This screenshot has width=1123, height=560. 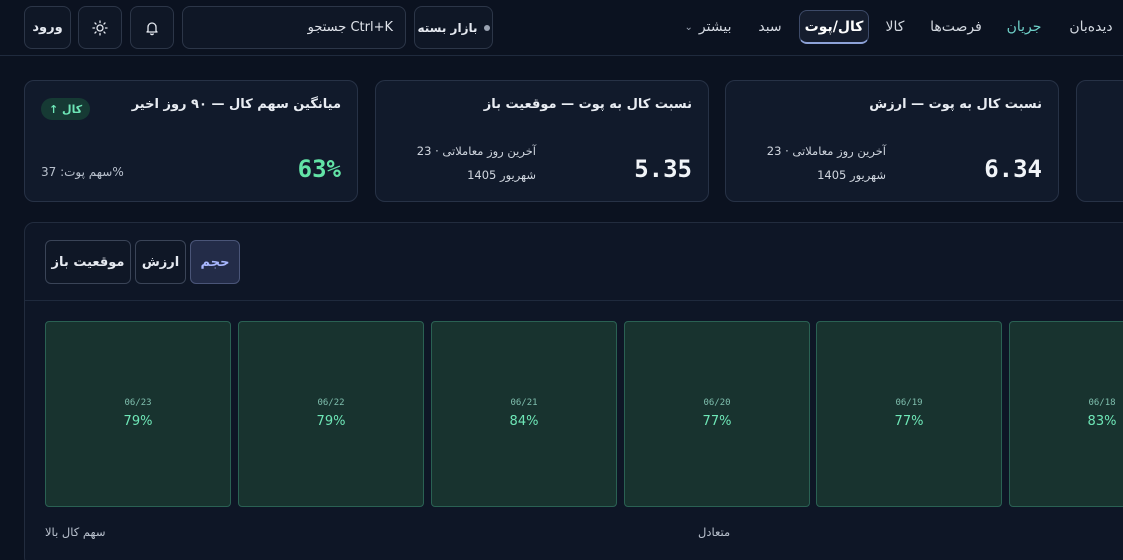 I want to click on tab-volume: حجم, so click(x=215, y=262).